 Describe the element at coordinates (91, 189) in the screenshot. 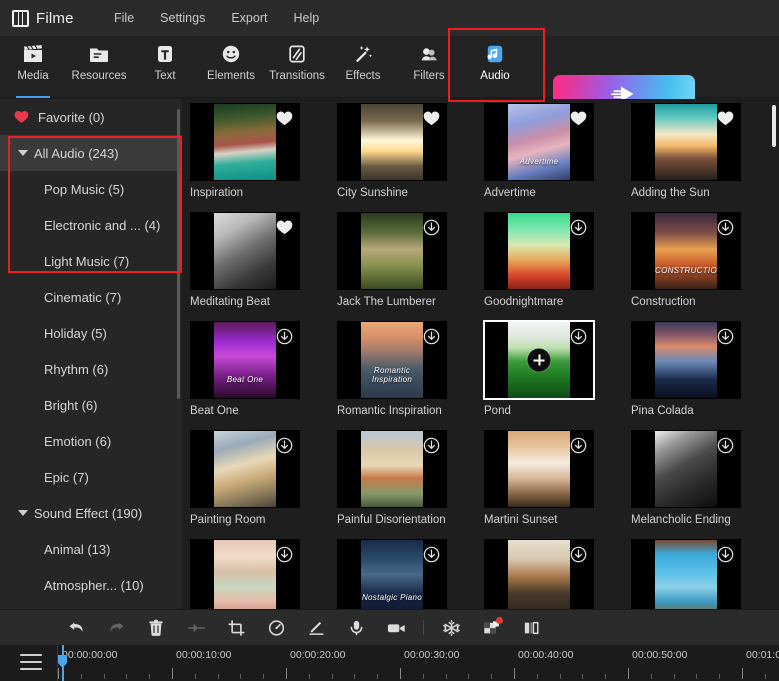

I see `sidebar-item-pop-music-5: Pop Music (5)` at that location.